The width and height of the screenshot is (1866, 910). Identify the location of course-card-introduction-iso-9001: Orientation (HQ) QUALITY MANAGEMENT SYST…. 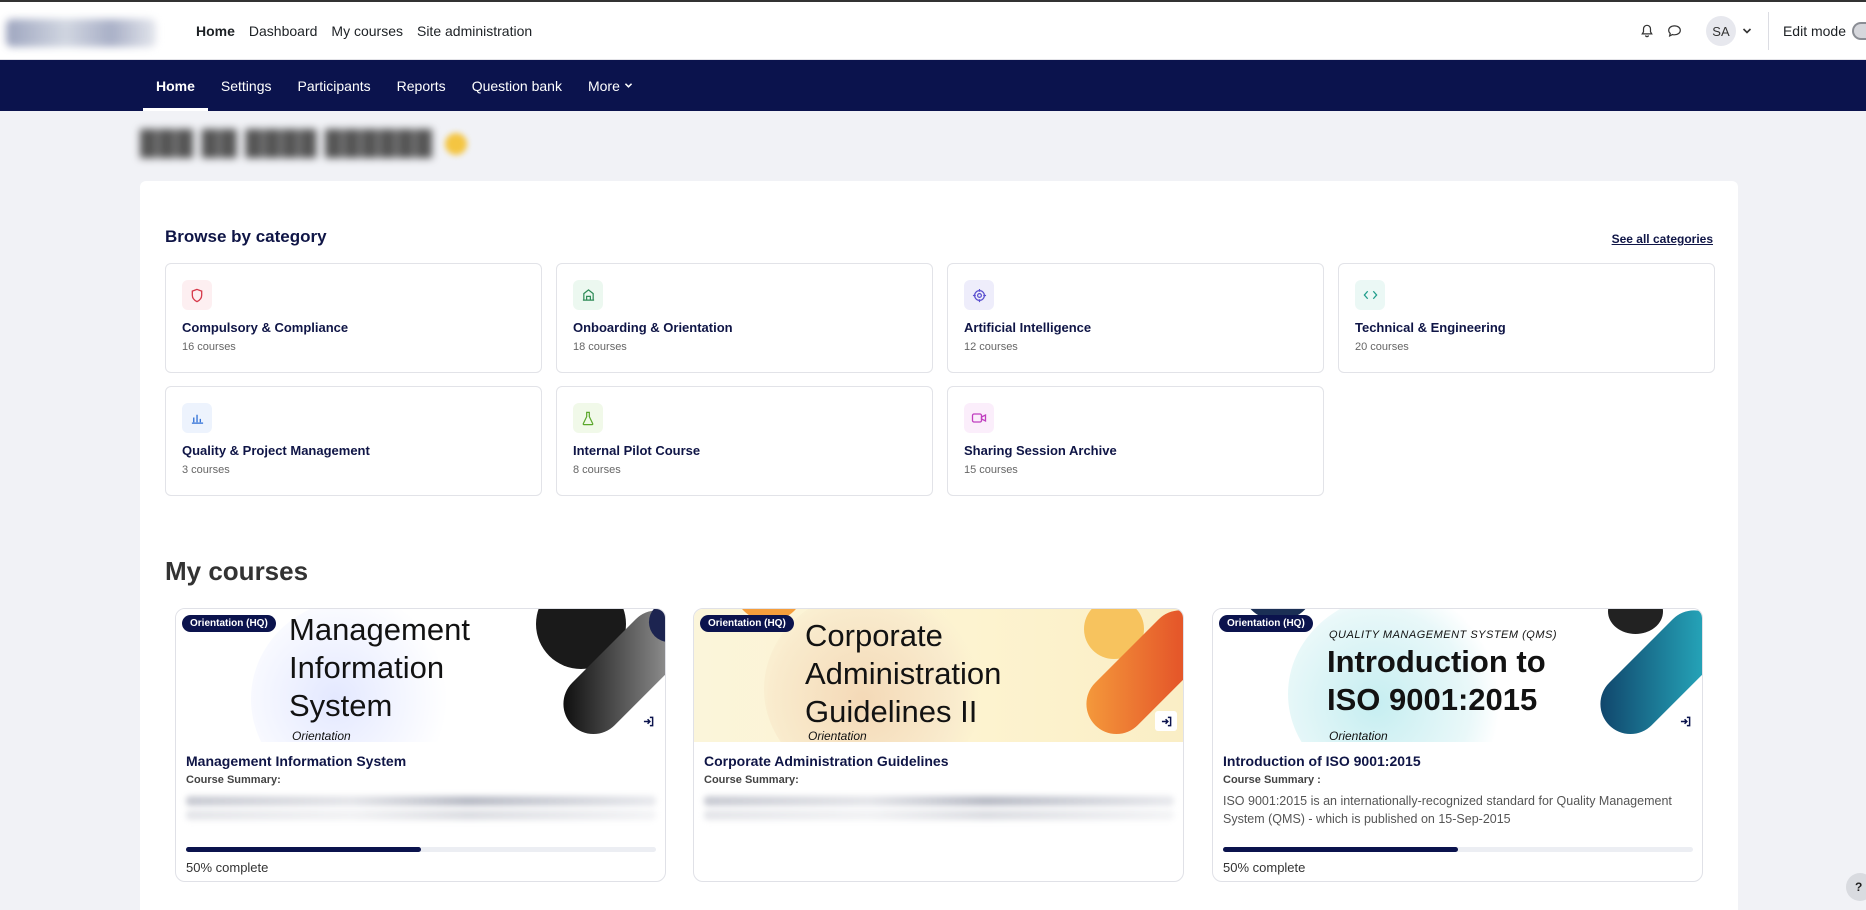
(1457, 745).